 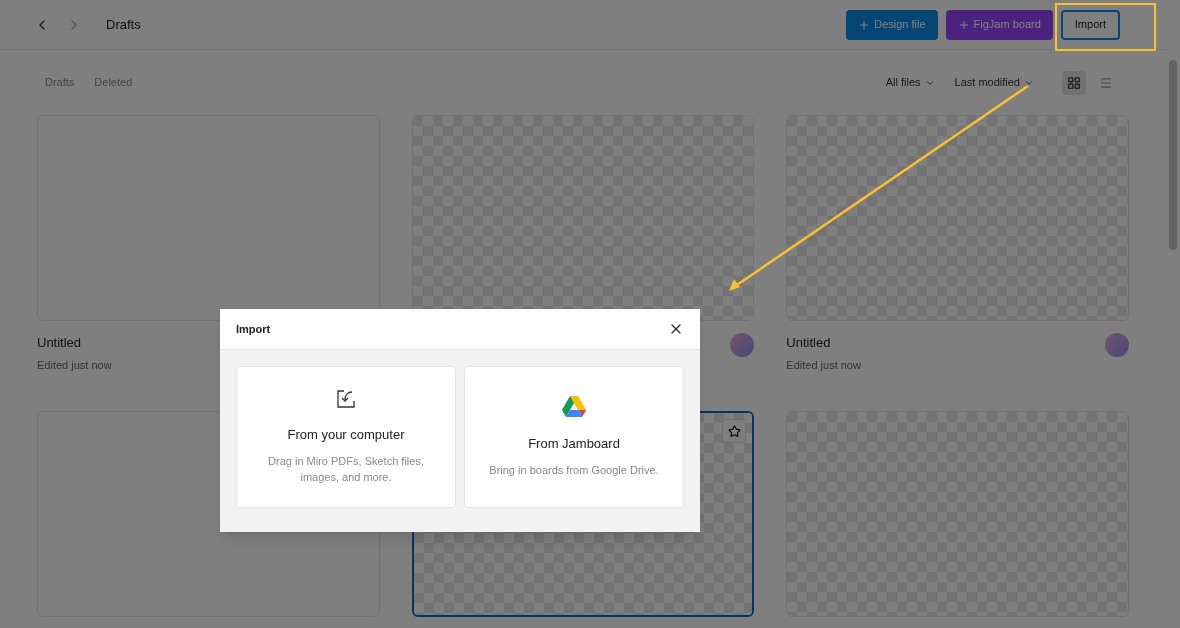 I want to click on option-description: Bring in boards from Google Drive., so click(x=574, y=470).